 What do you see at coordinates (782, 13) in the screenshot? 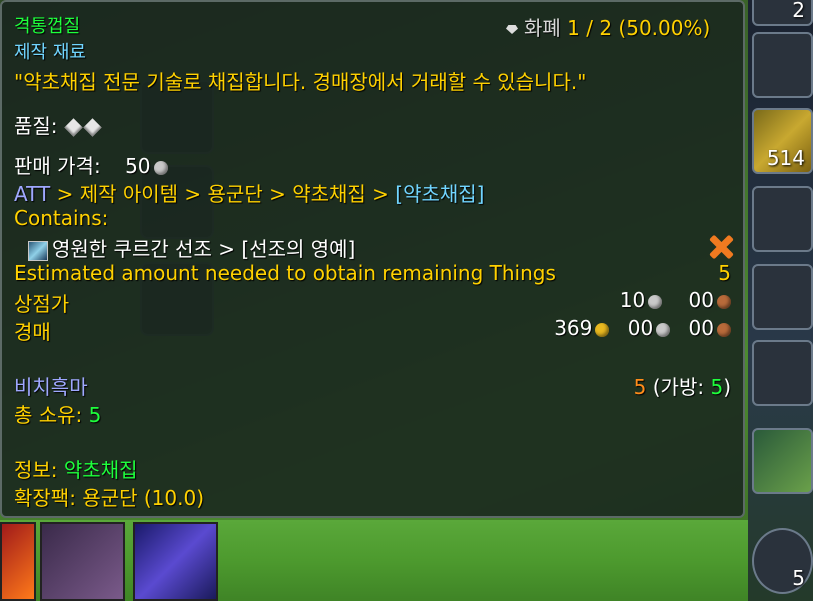
I see `action-slot-top: 2` at bounding box center [782, 13].